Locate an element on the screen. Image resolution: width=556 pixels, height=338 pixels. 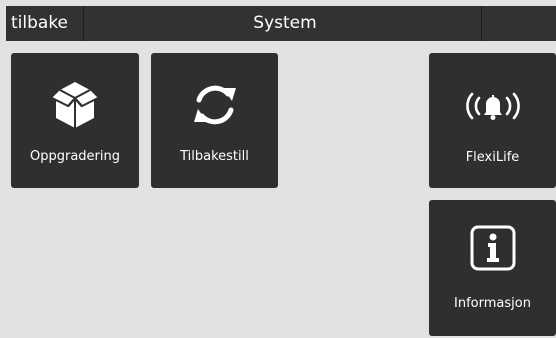
upgrade-tile: Oppgradering is located at coordinates (75, 120).